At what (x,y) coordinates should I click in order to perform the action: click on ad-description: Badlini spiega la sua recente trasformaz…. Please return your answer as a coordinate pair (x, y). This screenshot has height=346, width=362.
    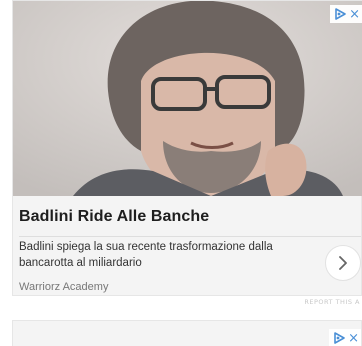
    Looking at the image, I should click on (146, 255).